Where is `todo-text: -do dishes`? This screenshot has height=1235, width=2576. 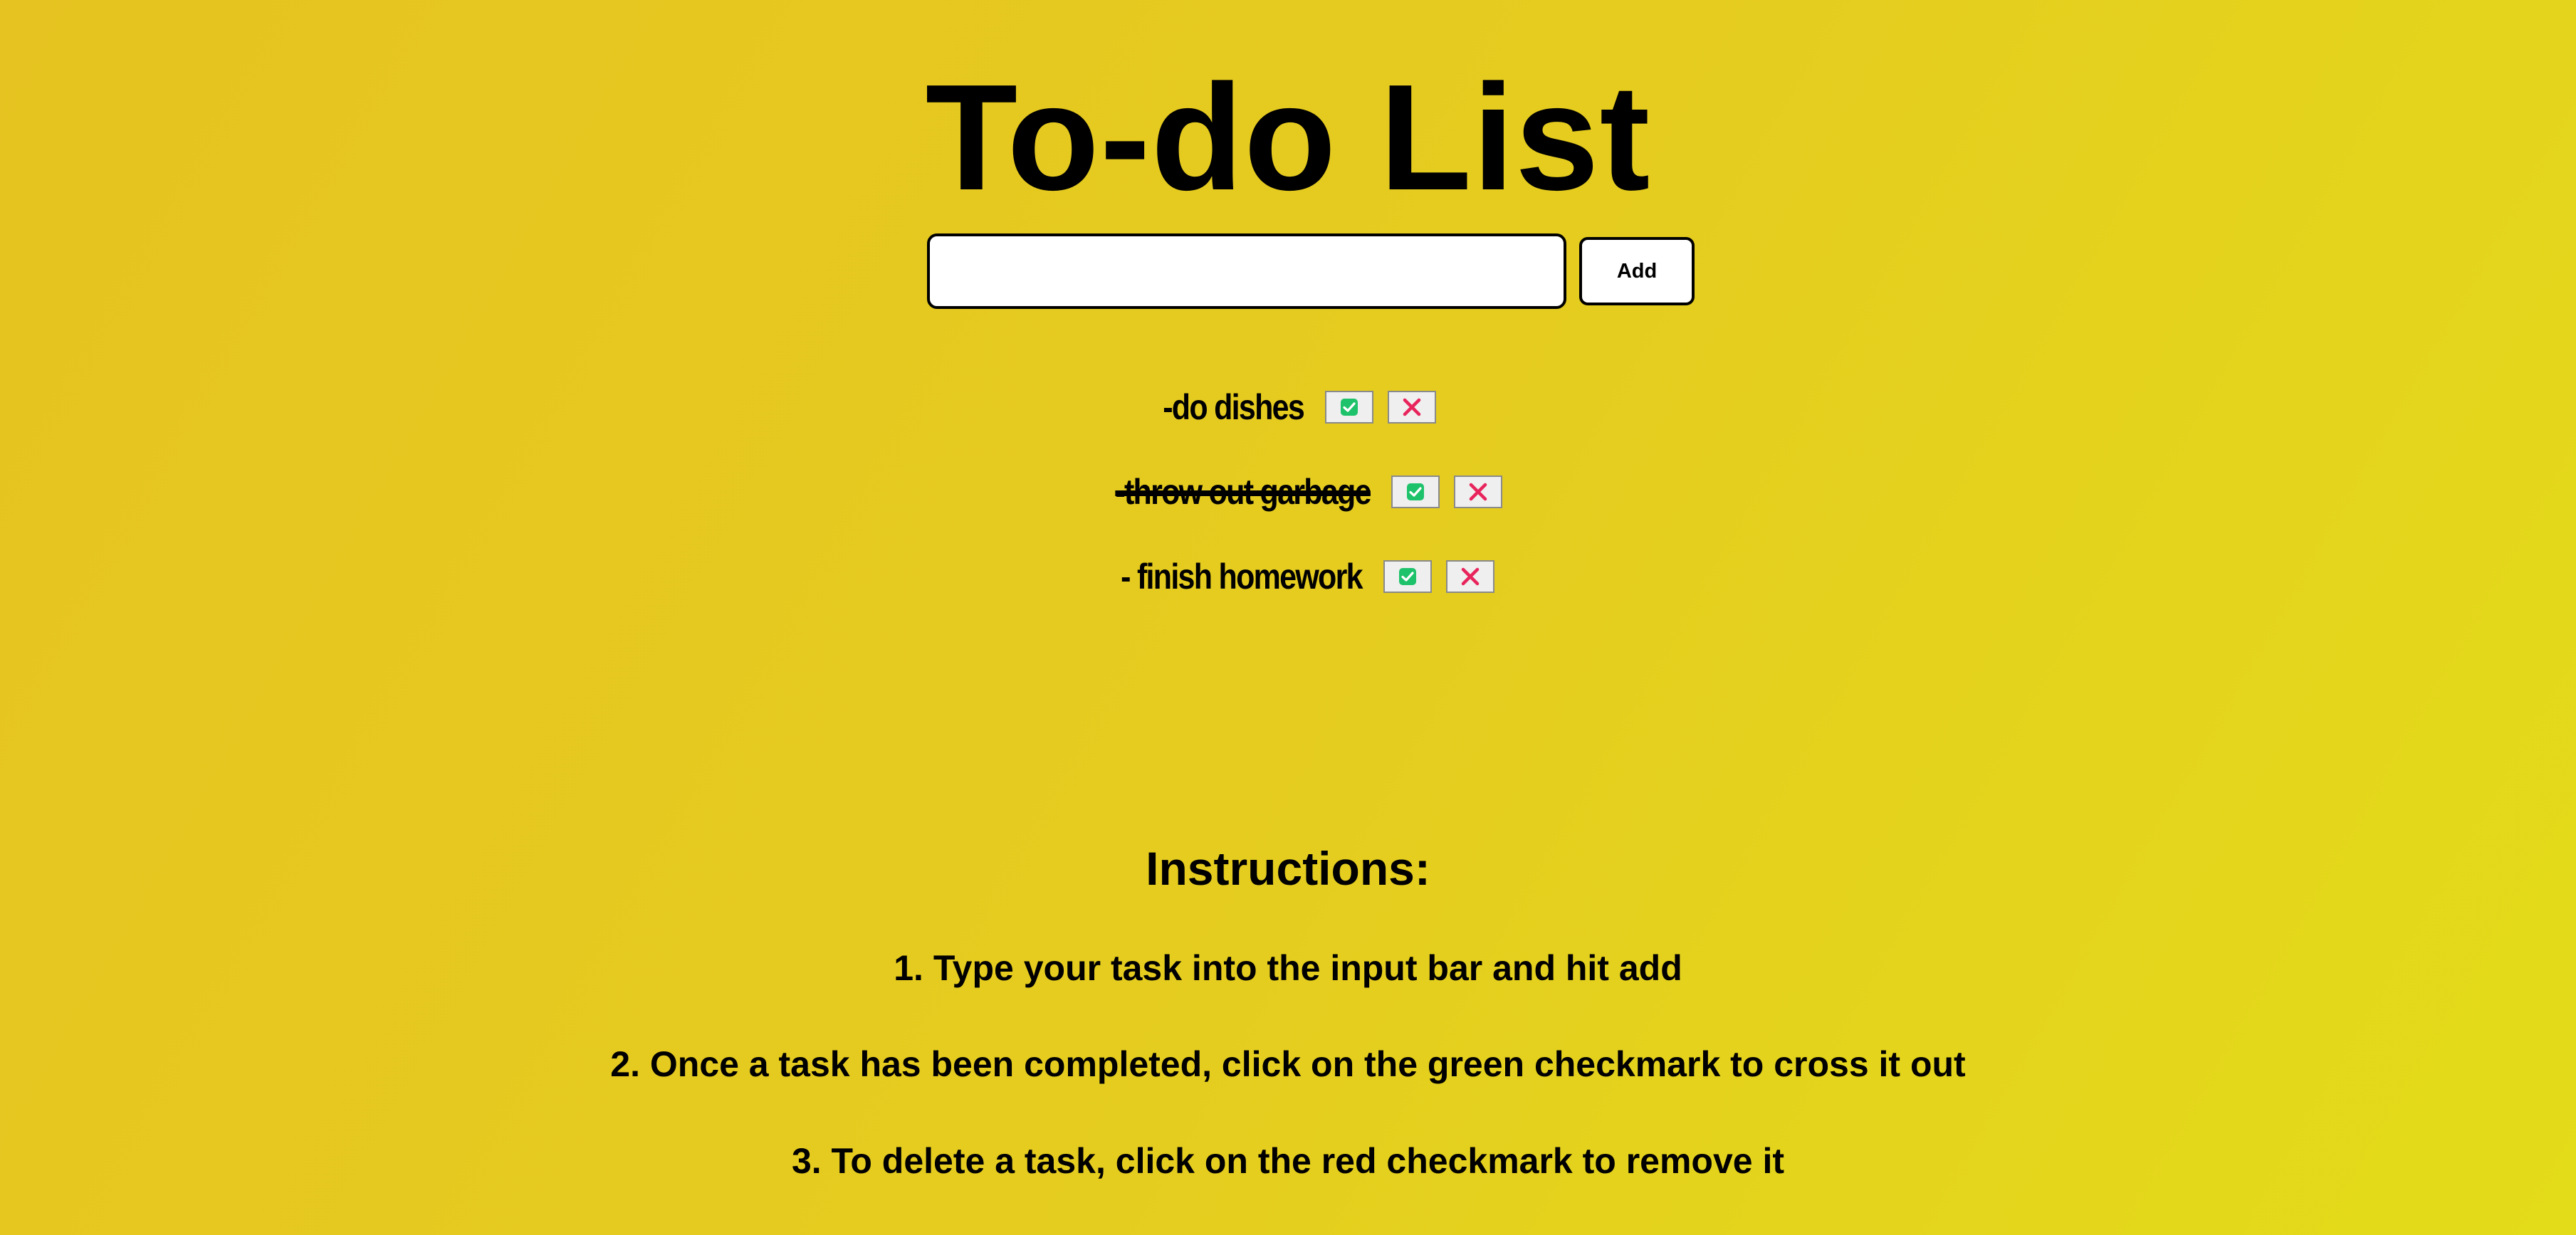 todo-text: -do dishes is located at coordinates (1234, 407).